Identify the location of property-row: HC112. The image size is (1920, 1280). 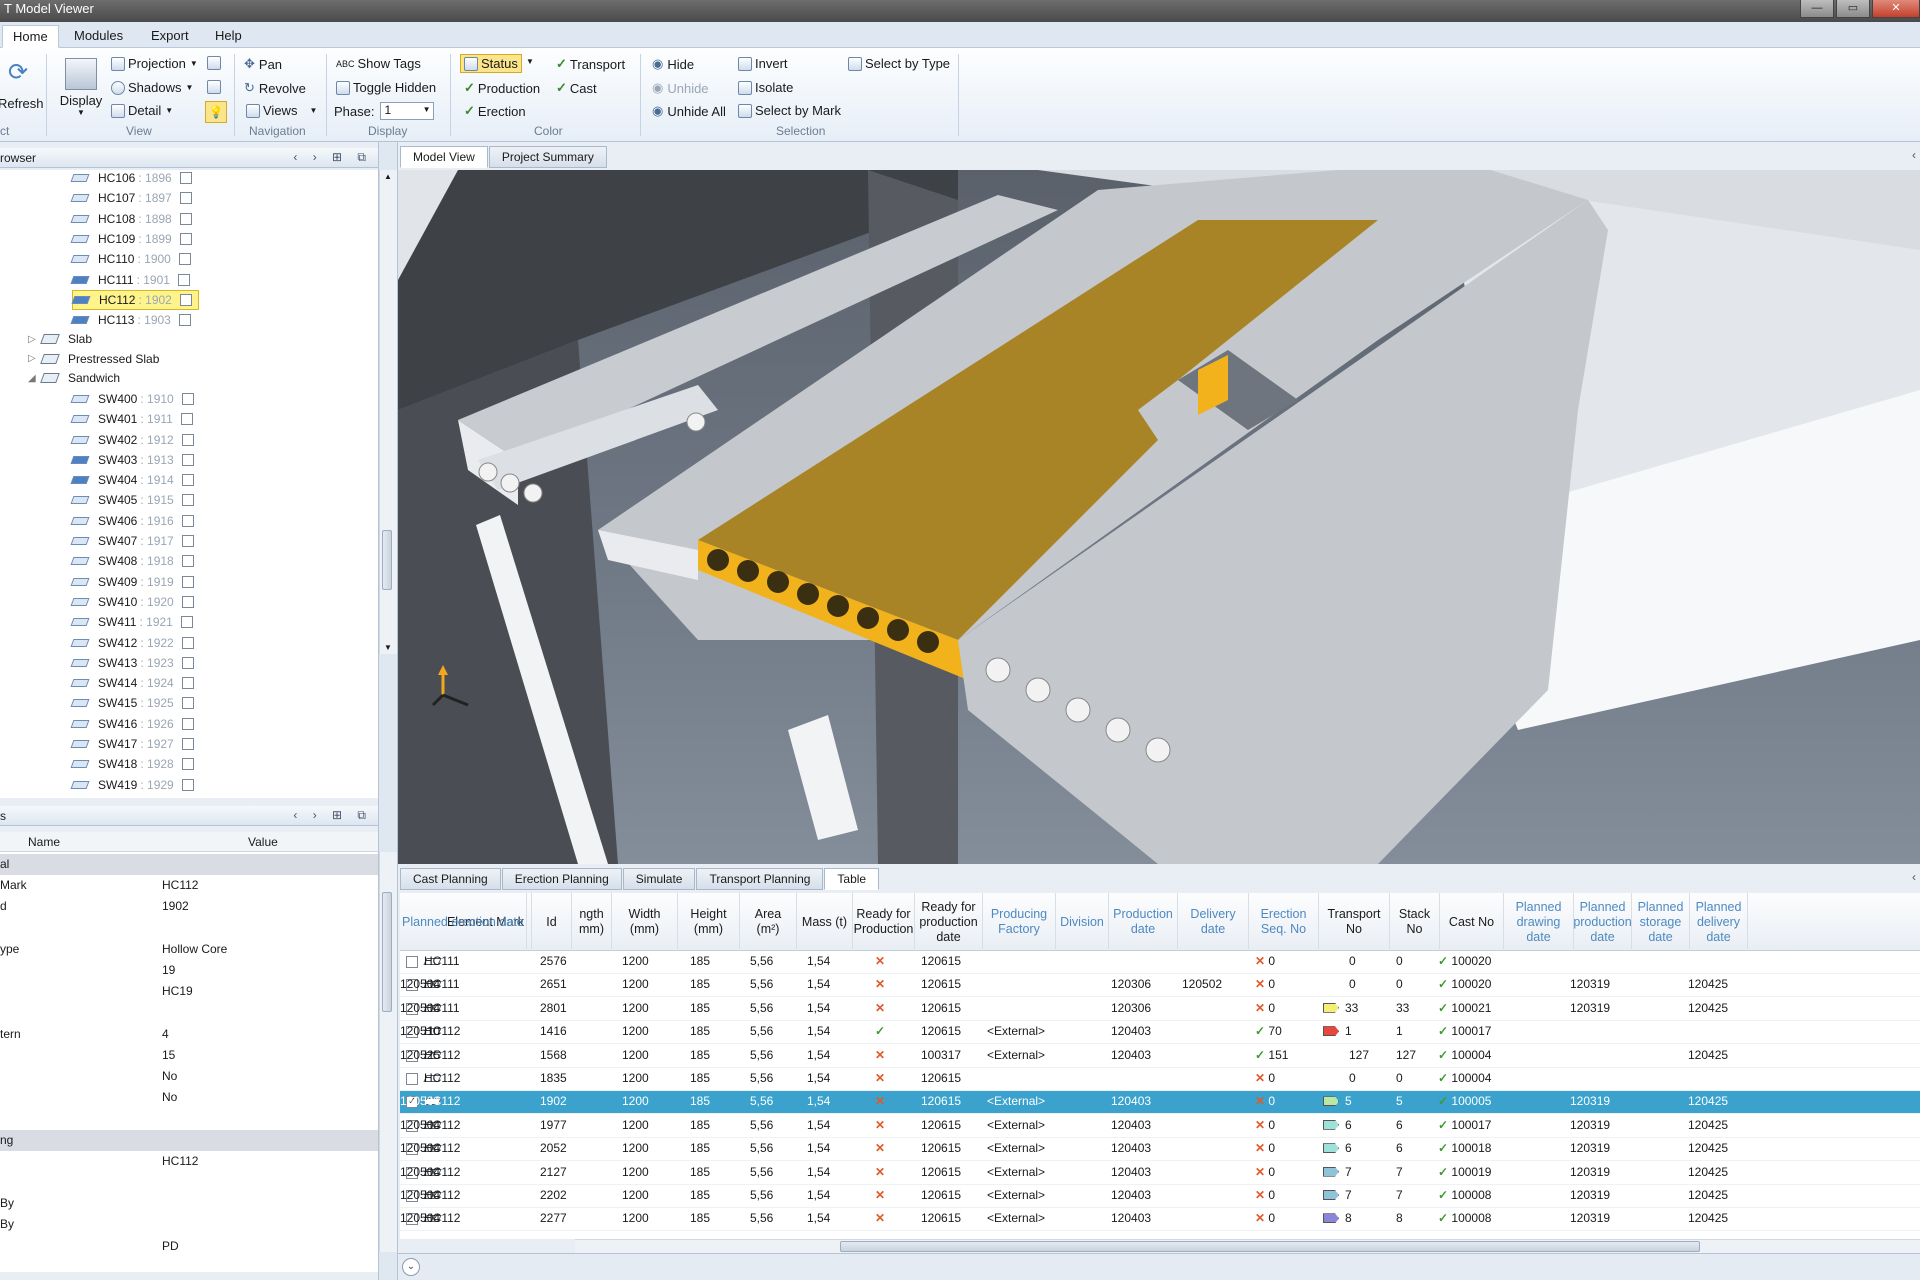
(189, 1161).